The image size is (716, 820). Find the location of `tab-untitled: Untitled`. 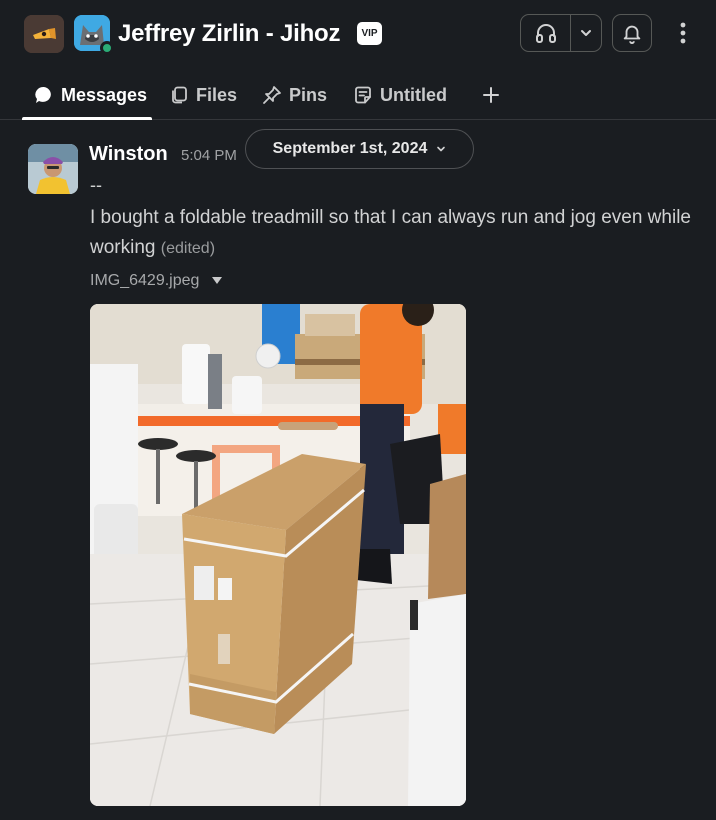

tab-untitled: Untitled is located at coordinates (400, 95).